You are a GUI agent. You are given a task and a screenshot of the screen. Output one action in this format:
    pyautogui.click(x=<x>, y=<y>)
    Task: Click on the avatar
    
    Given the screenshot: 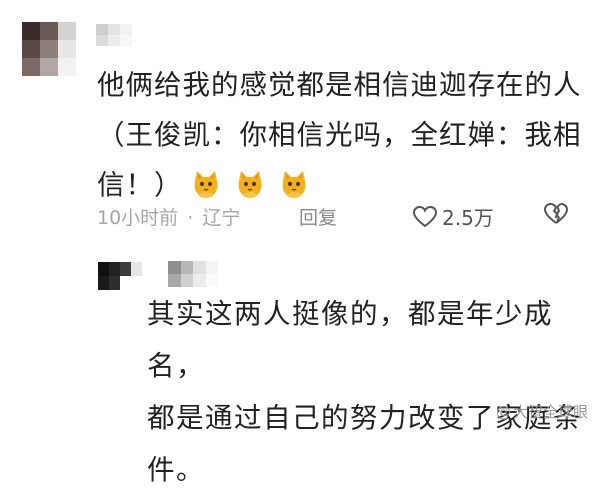 What is the action you would take?
    pyautogui.click(x=49, y=49)
    